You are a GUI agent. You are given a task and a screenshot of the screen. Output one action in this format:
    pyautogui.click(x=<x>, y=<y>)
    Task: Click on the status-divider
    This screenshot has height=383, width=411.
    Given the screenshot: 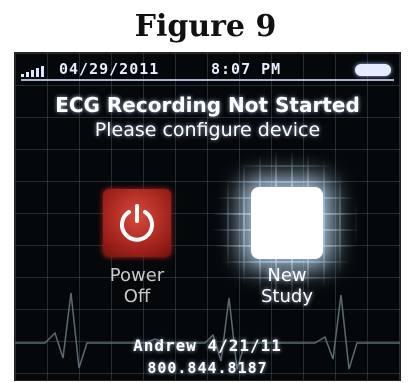 What is the action you would take?
    pyautogui.click(x=207, y=80)
    